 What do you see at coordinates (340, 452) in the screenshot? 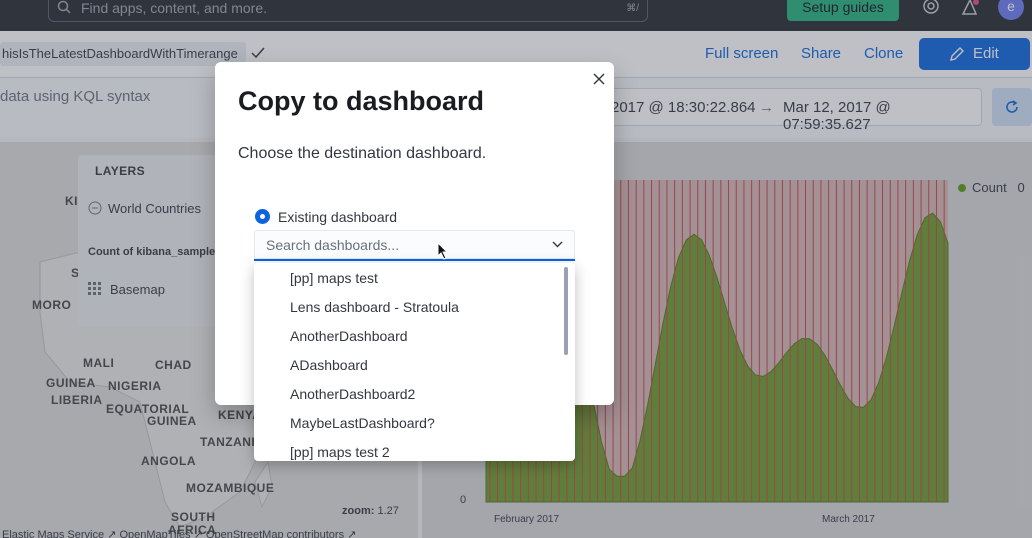
I see `list-item: [pp] maps test 2` at bounding box center [340, 452].